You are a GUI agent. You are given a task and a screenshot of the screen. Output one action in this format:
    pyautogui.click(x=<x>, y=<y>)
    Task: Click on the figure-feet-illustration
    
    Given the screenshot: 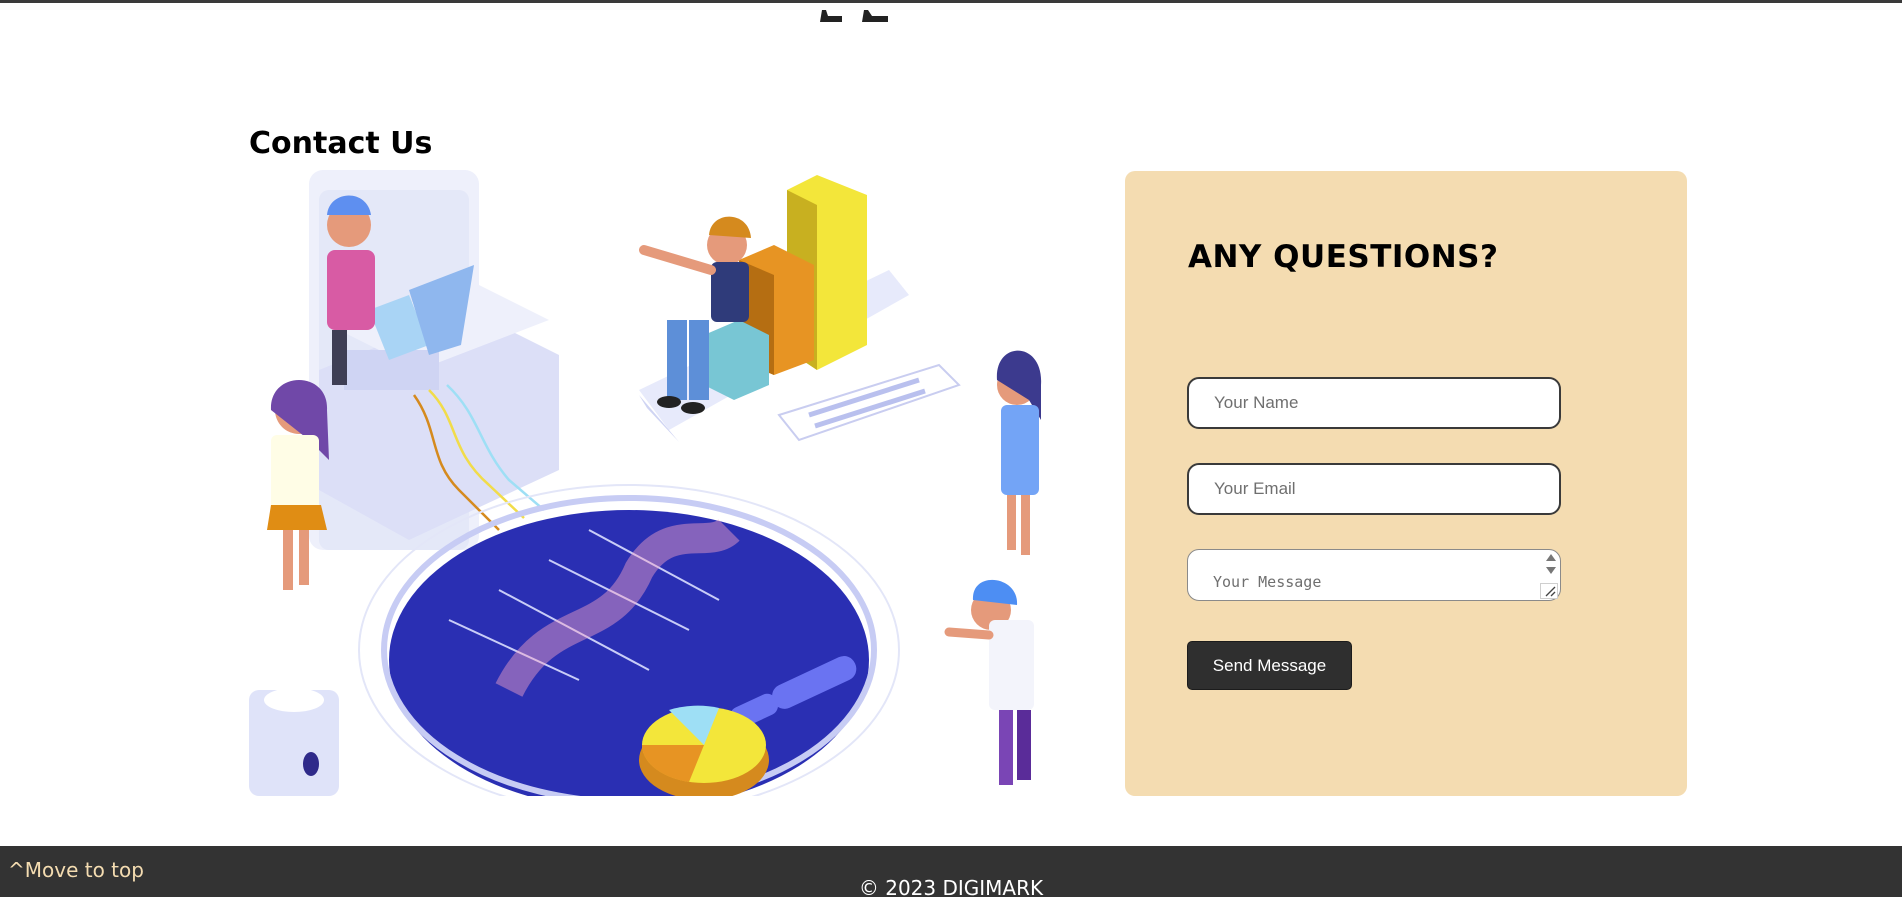 What is the action you would take?
    pyautogui.click(x=854, y=16)
    